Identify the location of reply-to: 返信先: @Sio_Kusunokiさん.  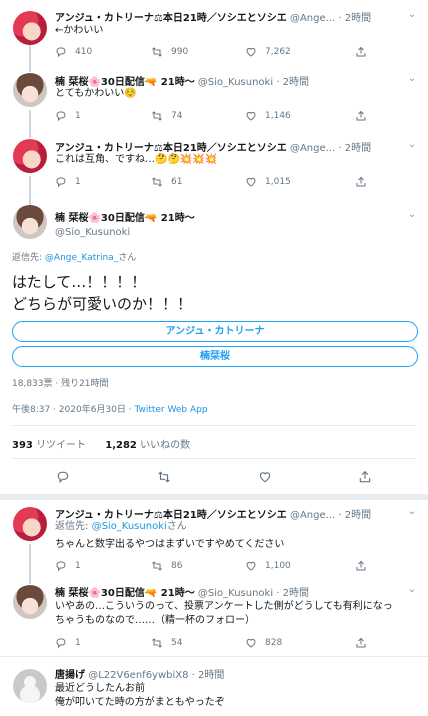
(121, 527).